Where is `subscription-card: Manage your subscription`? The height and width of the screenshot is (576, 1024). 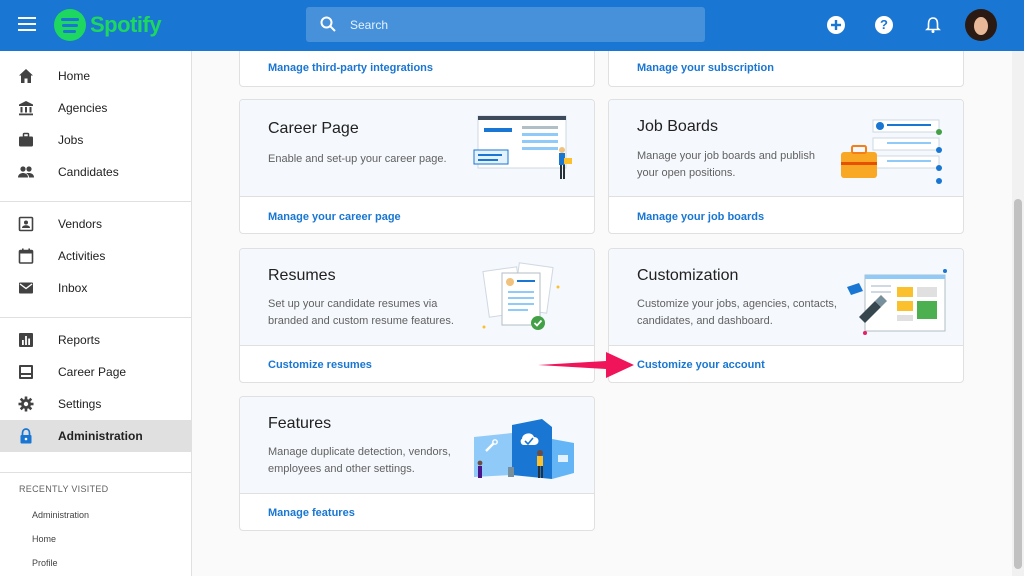
subscription-card: Manage your subscription is located at coordinates (786, 69).